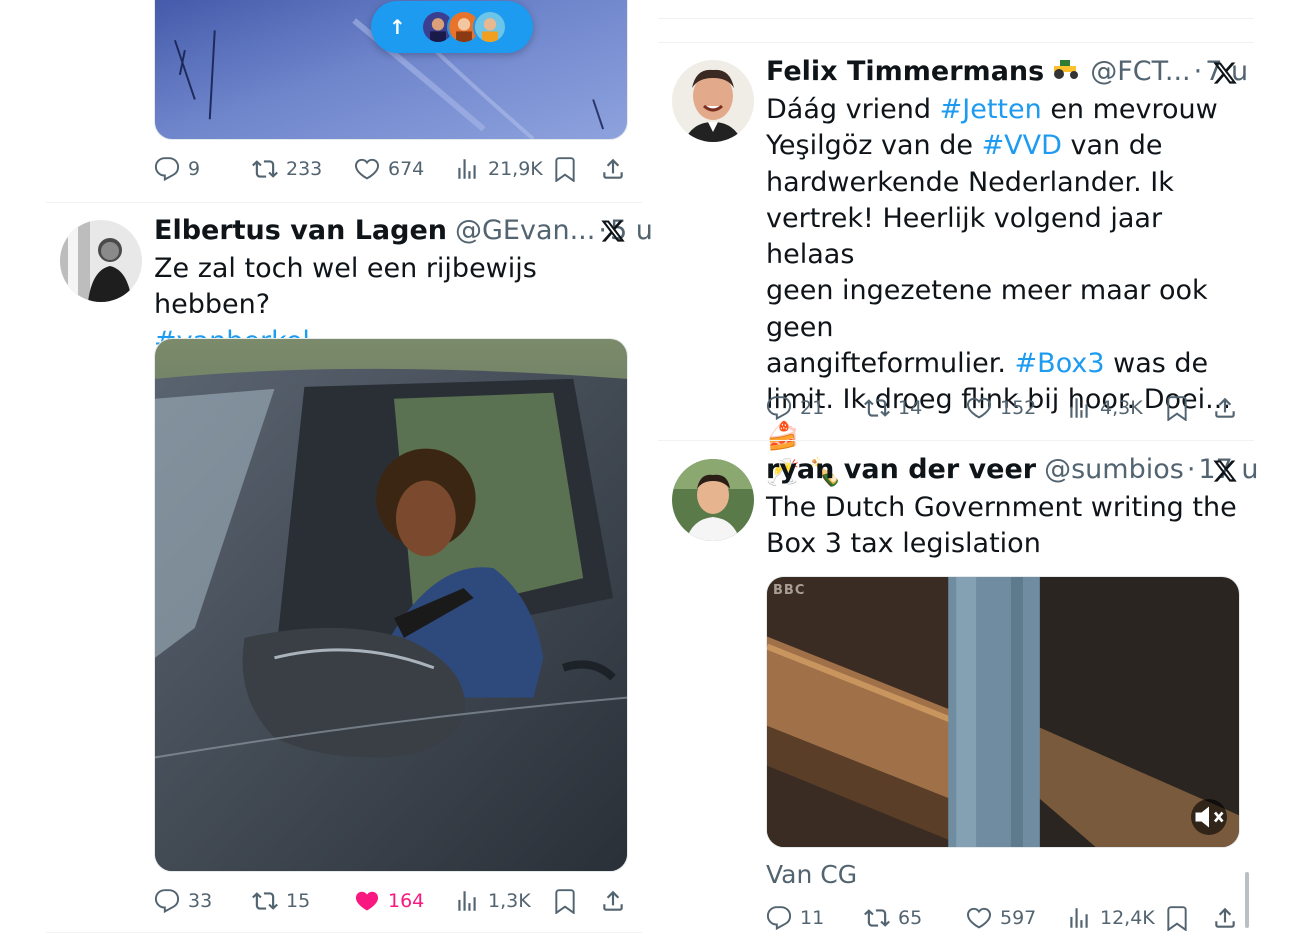 The height and width of the screenshot is (938, 1304). I want to click on like-button: 164, so click(389, 901).